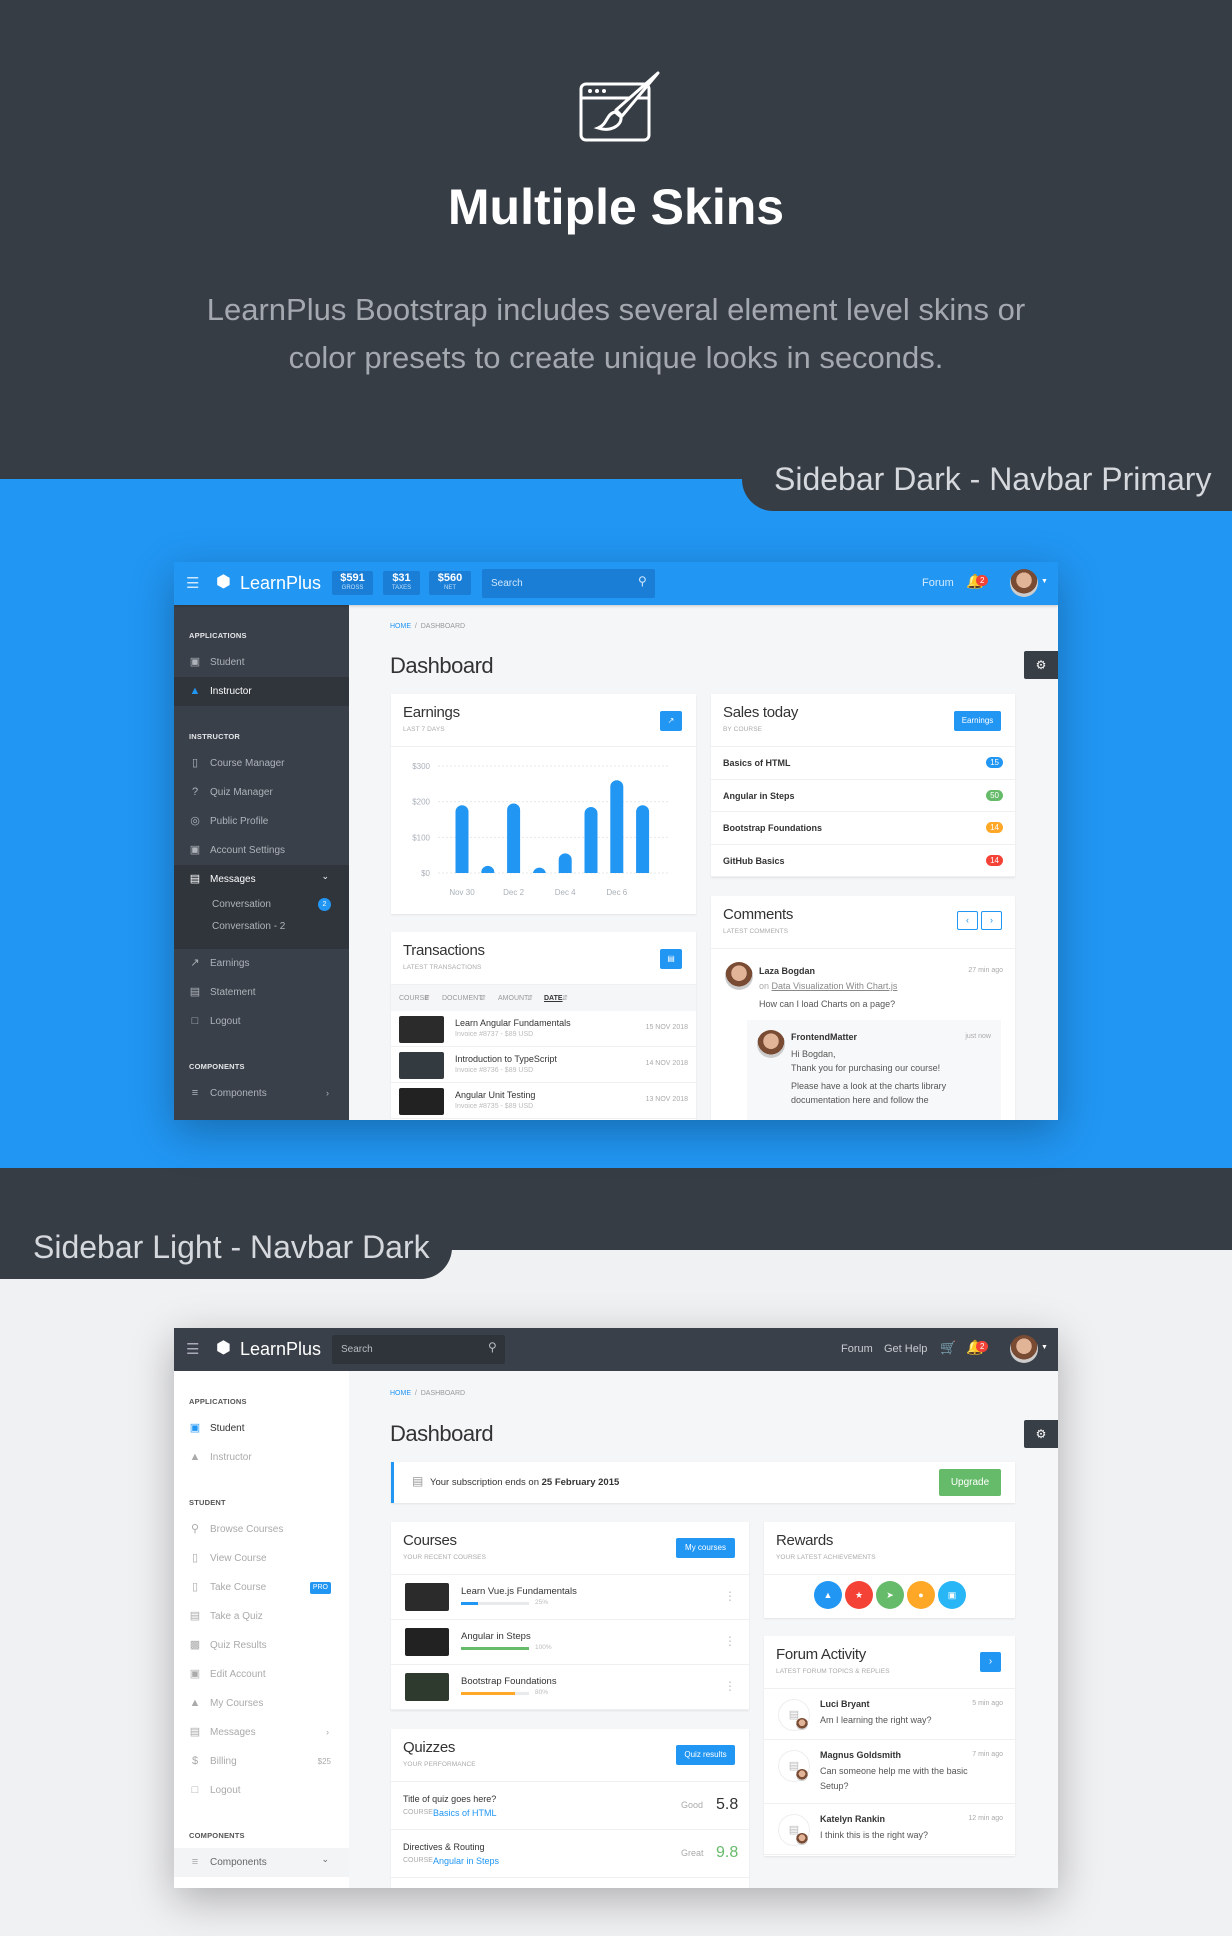 The image size is (1232, 1936). Describe the element at coordinates (519, 1591) in the screenshot. I see `course-title: Learn Vue.js Fundamentals` at that location.